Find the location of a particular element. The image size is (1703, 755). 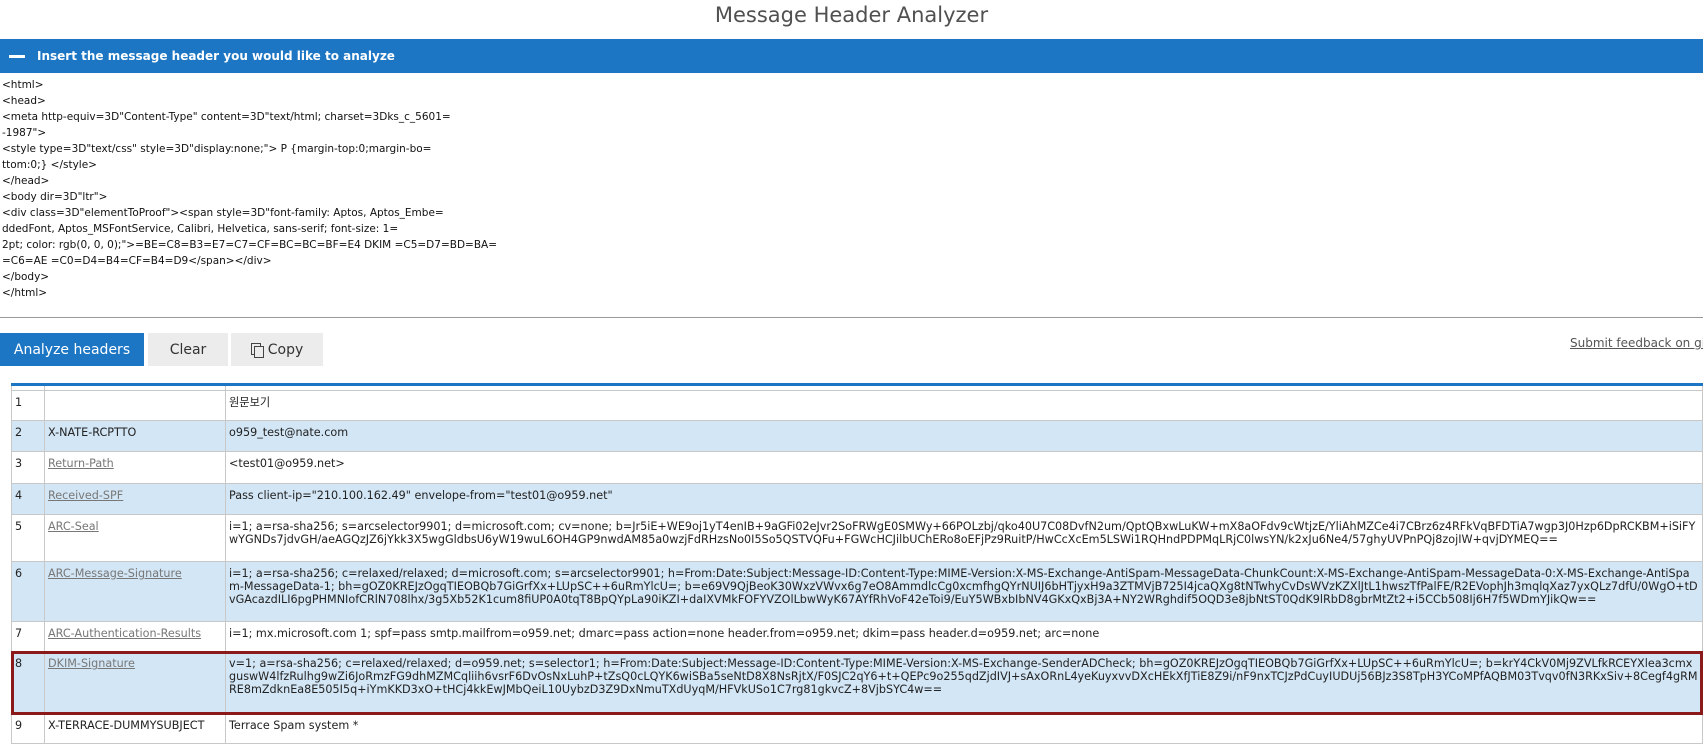

row-header-value: o959_test@nate.com is located at coordinates (964, 436).